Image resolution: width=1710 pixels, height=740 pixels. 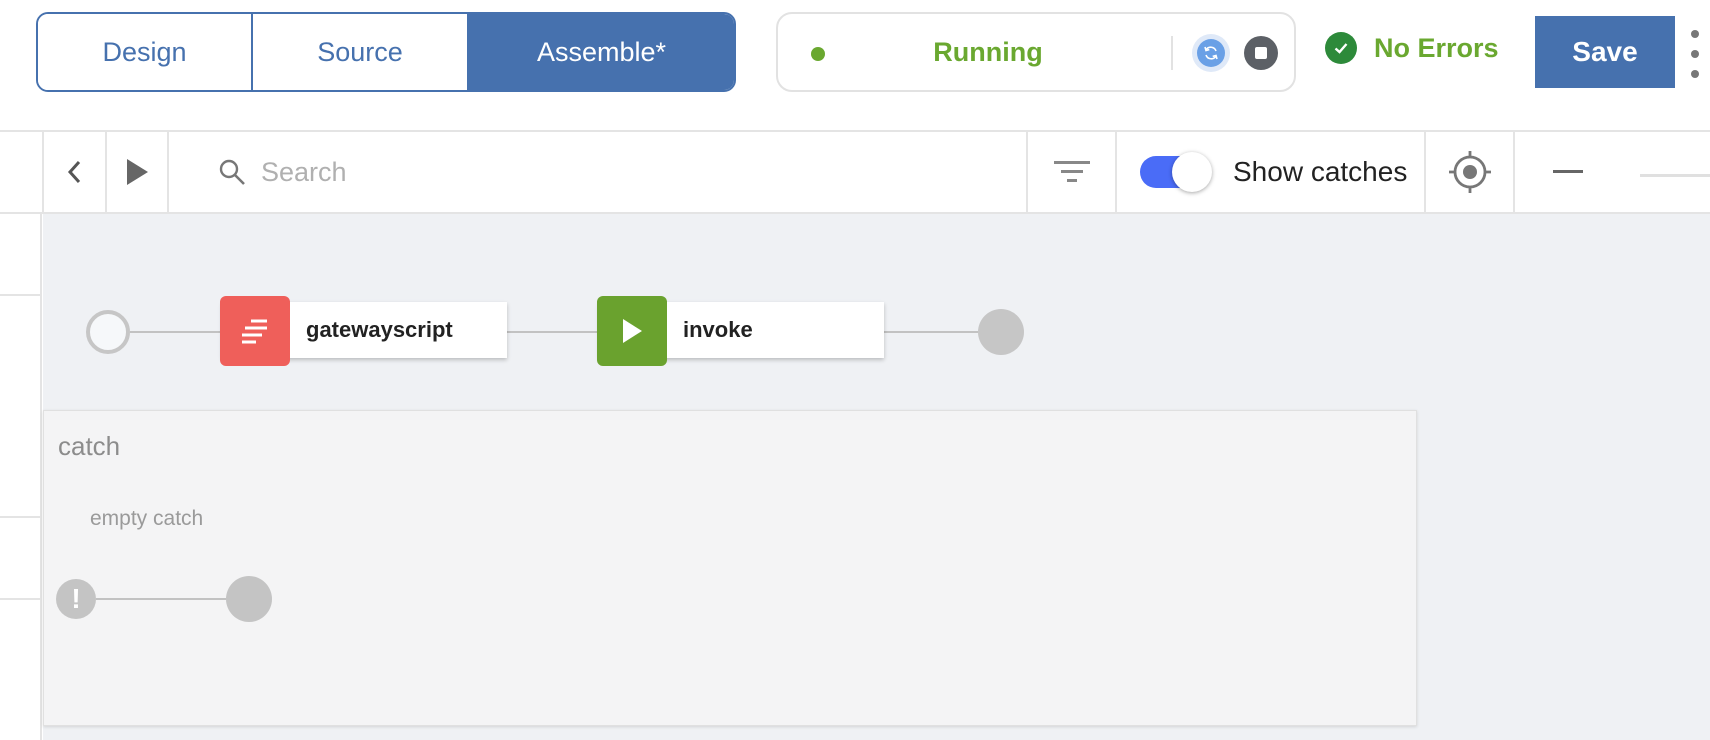 I want to click on check-circle-icon, so click(x=1341, y=48).